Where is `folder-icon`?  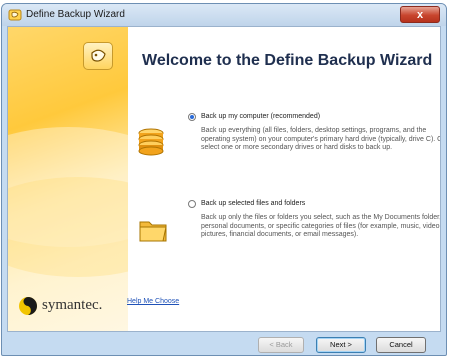 folder-icon is located at coordinates (153, 231).